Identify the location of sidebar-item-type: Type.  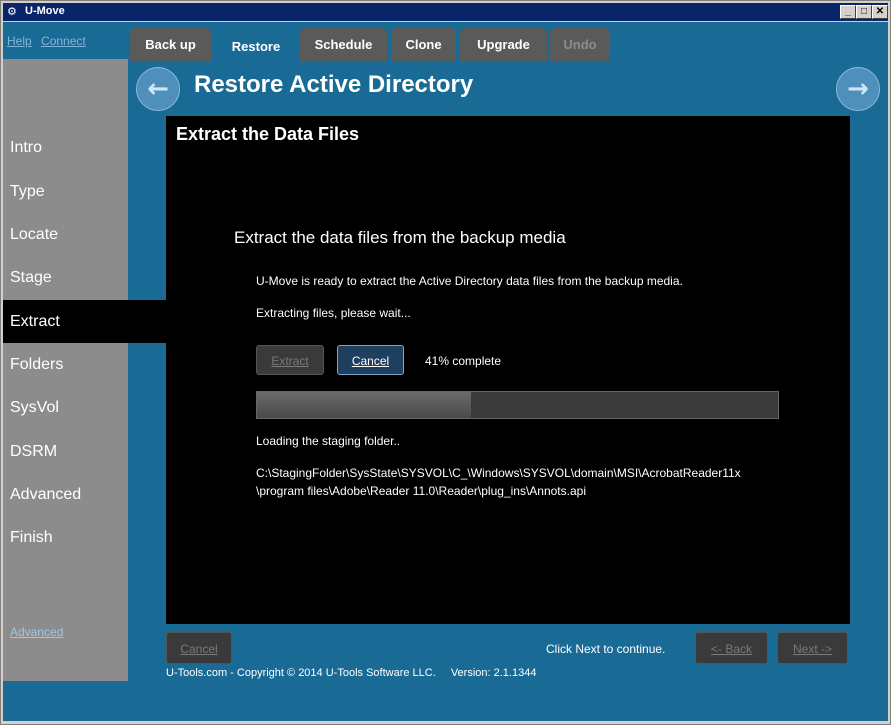
(84, 191).